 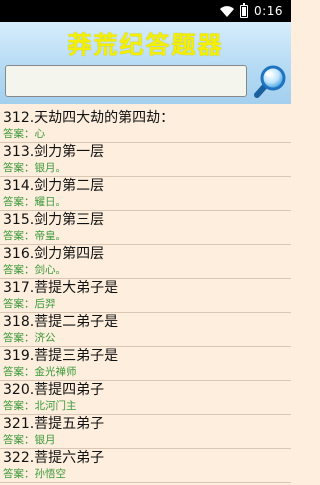 What do you see at coordinates (89, 118) in the screenshot?
I see `question-text: 312.天劫四大劫的第四劫：` at bounding box center [89, 118].